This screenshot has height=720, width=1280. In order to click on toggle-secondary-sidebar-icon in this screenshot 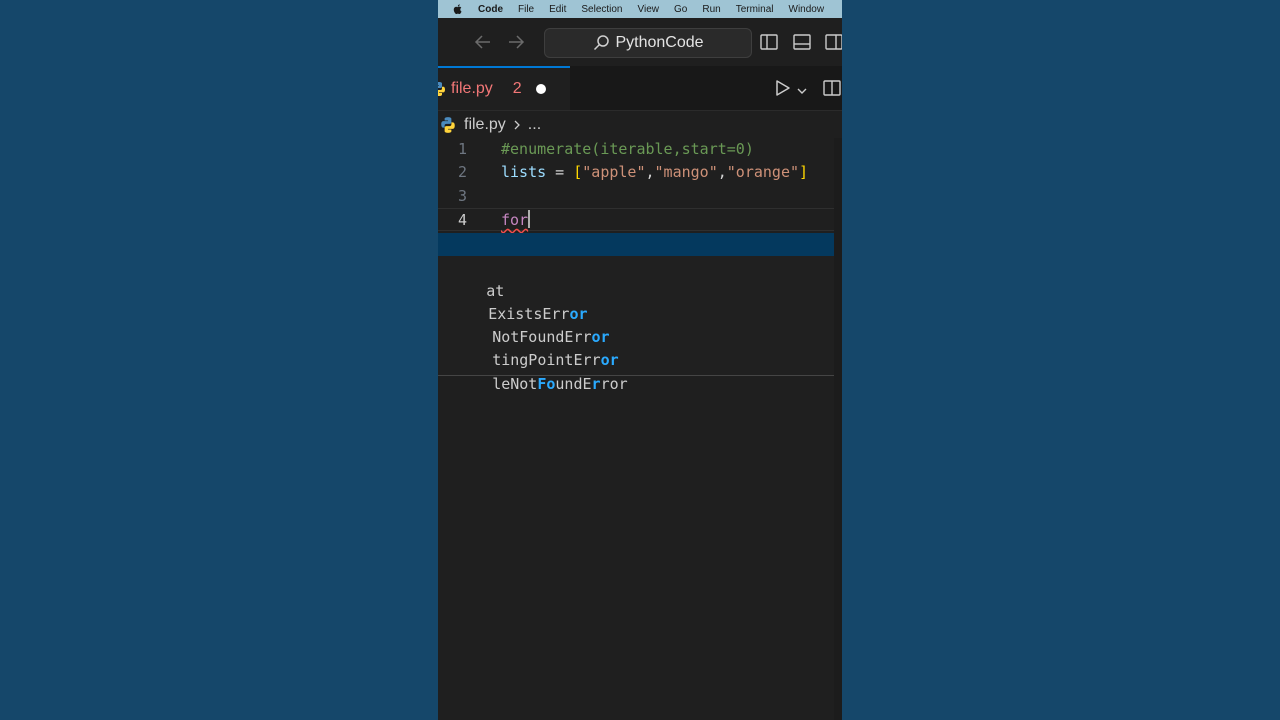, I will do `click(833, 42)`.